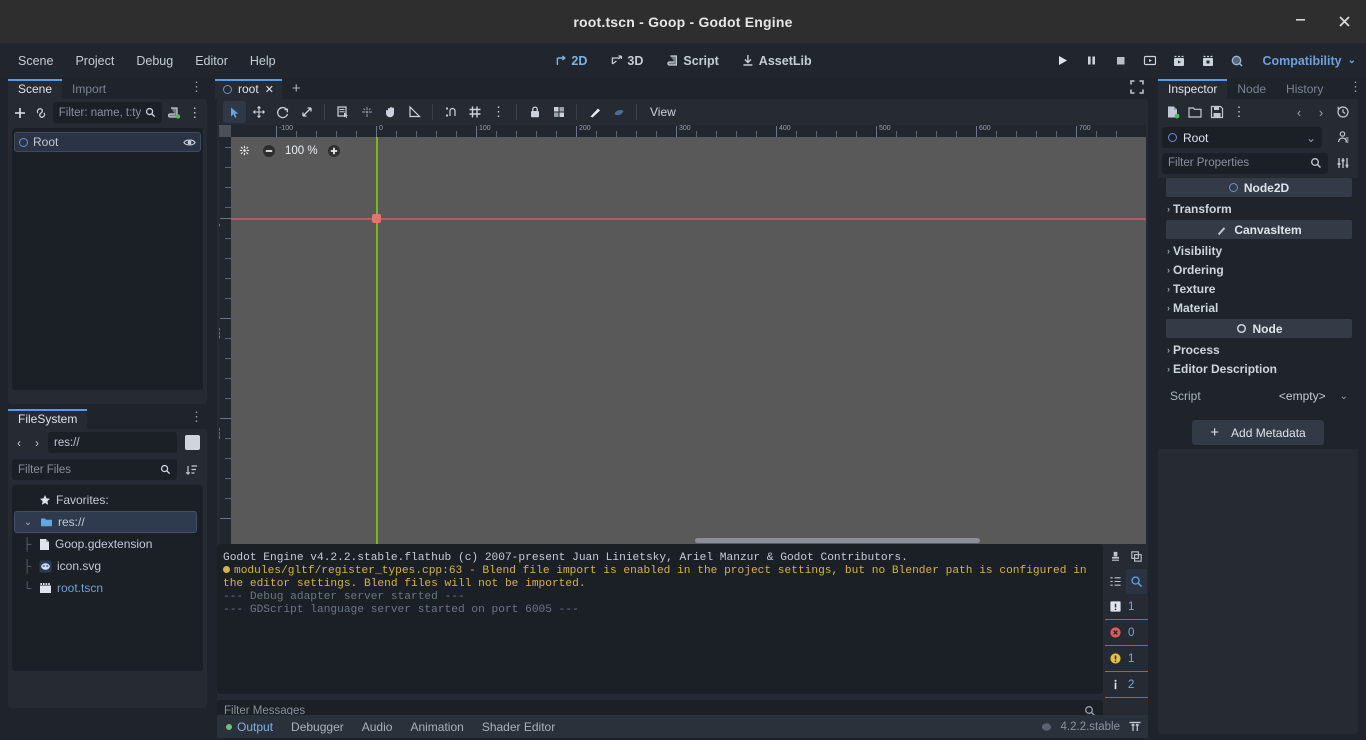 The image size is (1366, 740). I want to click on open-docs-icon, so click(1343, 137).